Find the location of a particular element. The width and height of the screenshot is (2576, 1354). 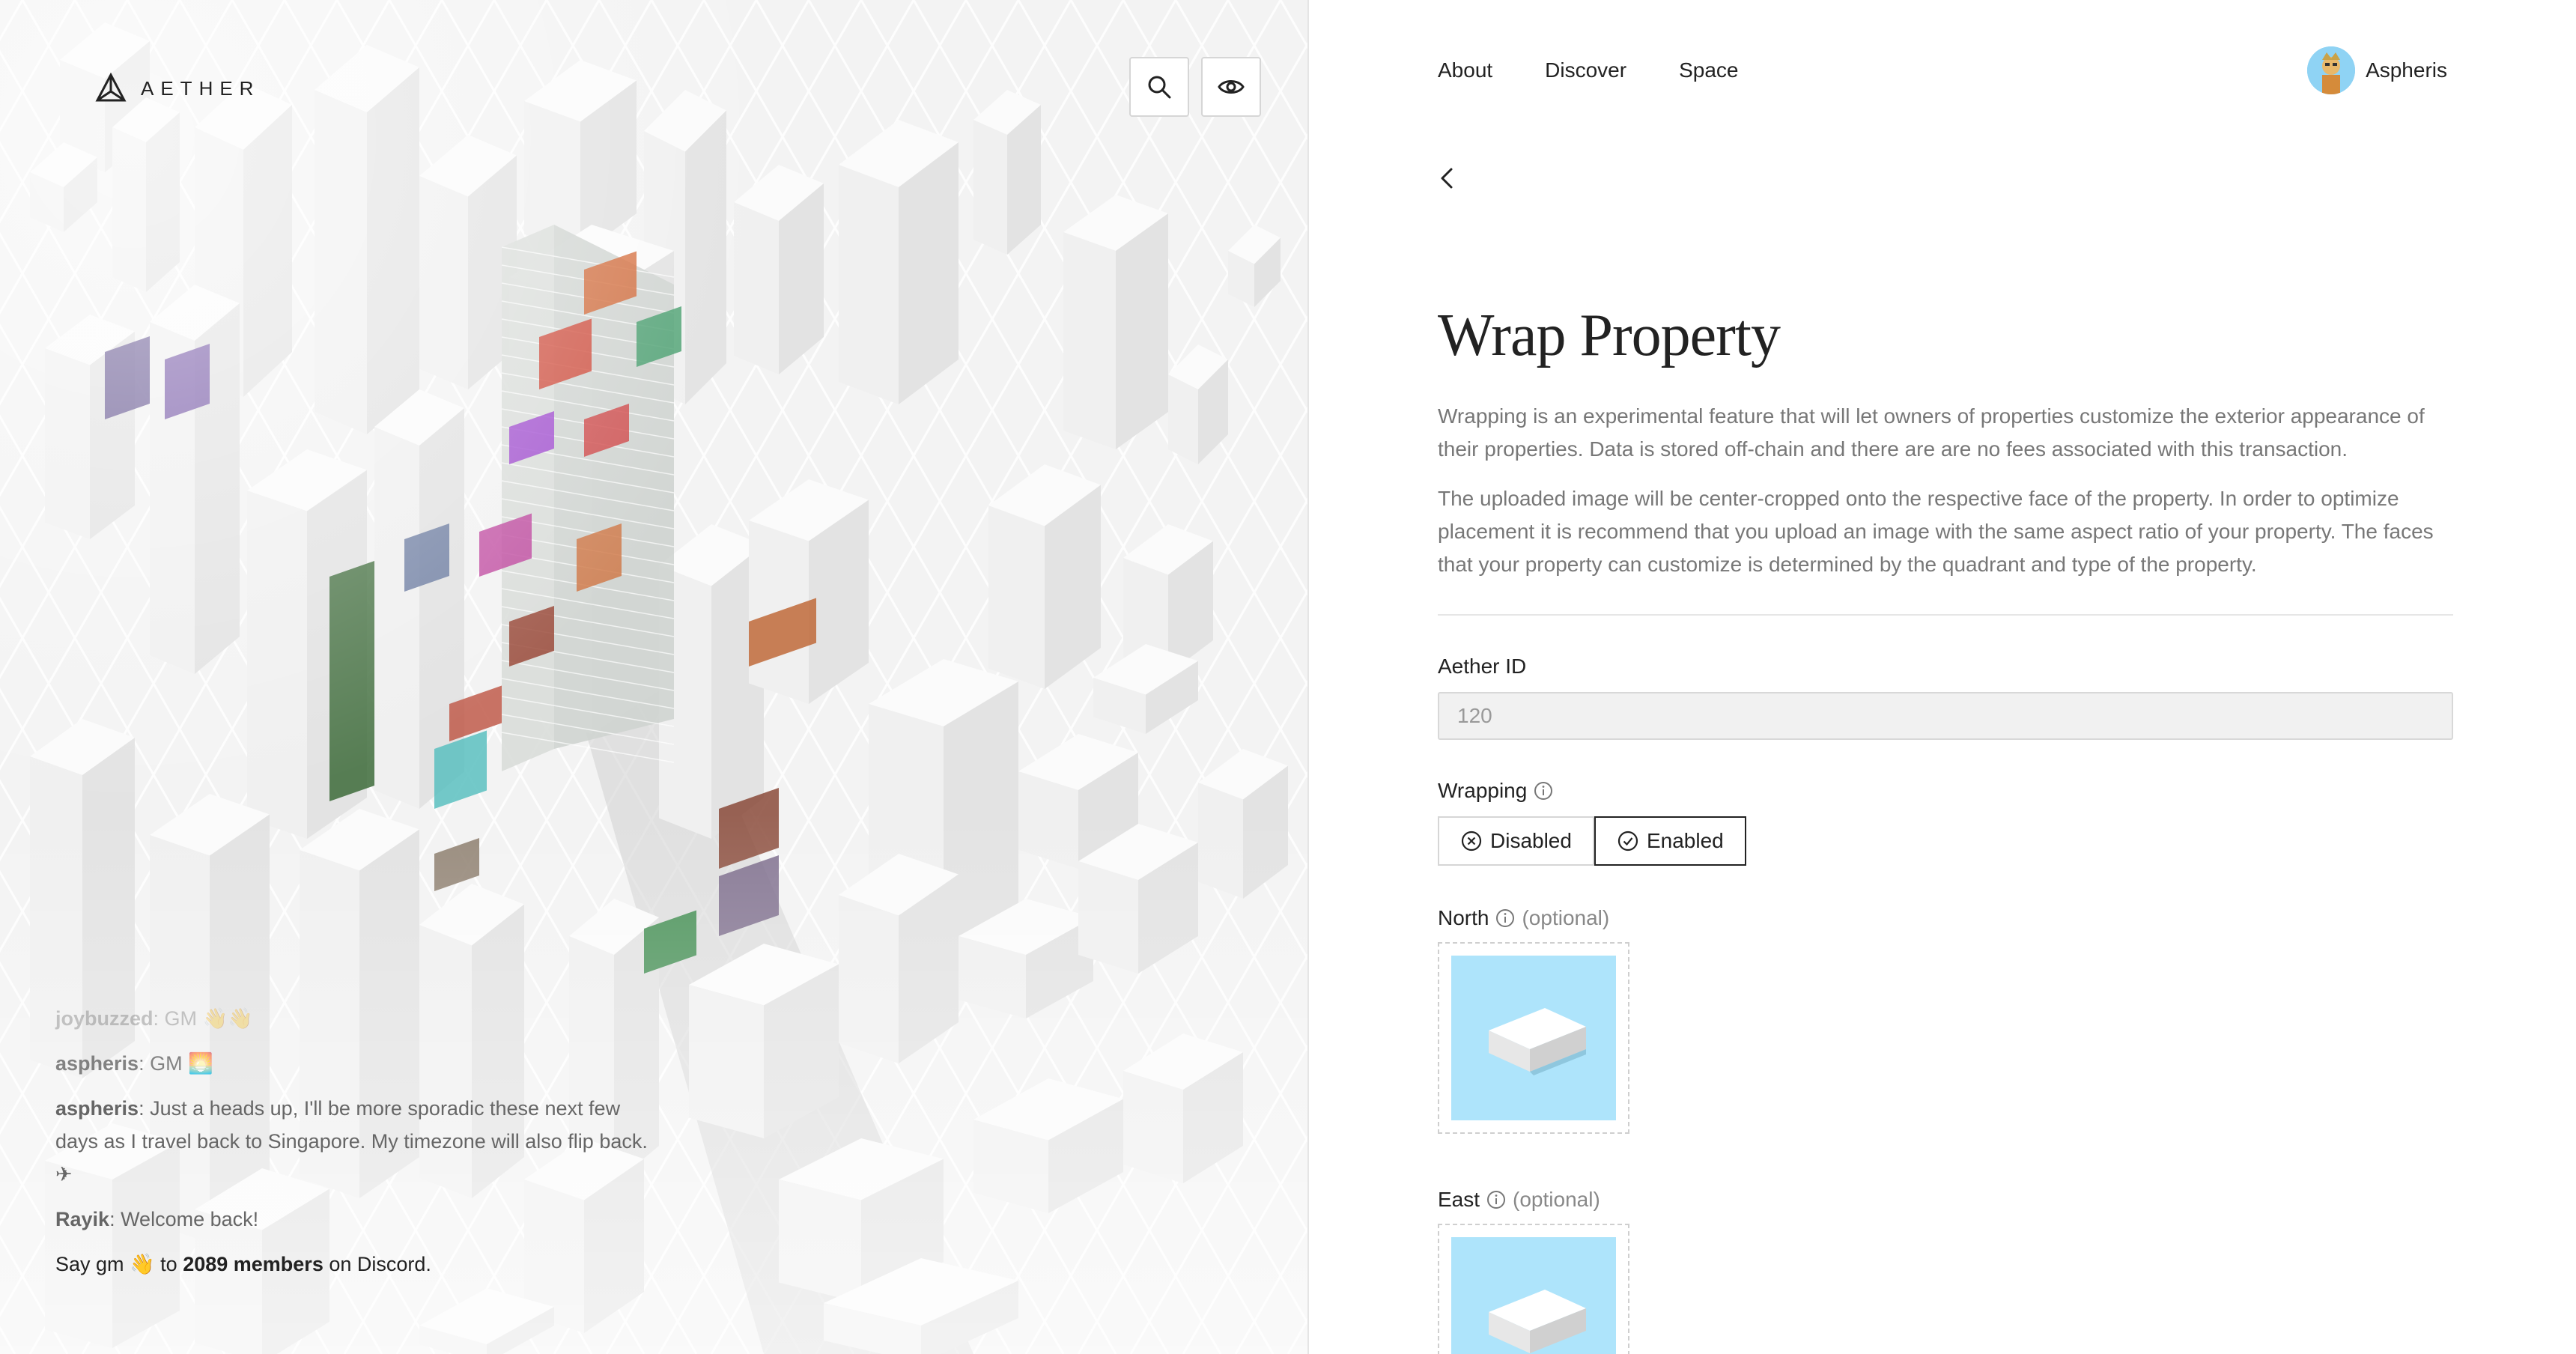

chevron-left-icon is located at coordinates (1447, 178).